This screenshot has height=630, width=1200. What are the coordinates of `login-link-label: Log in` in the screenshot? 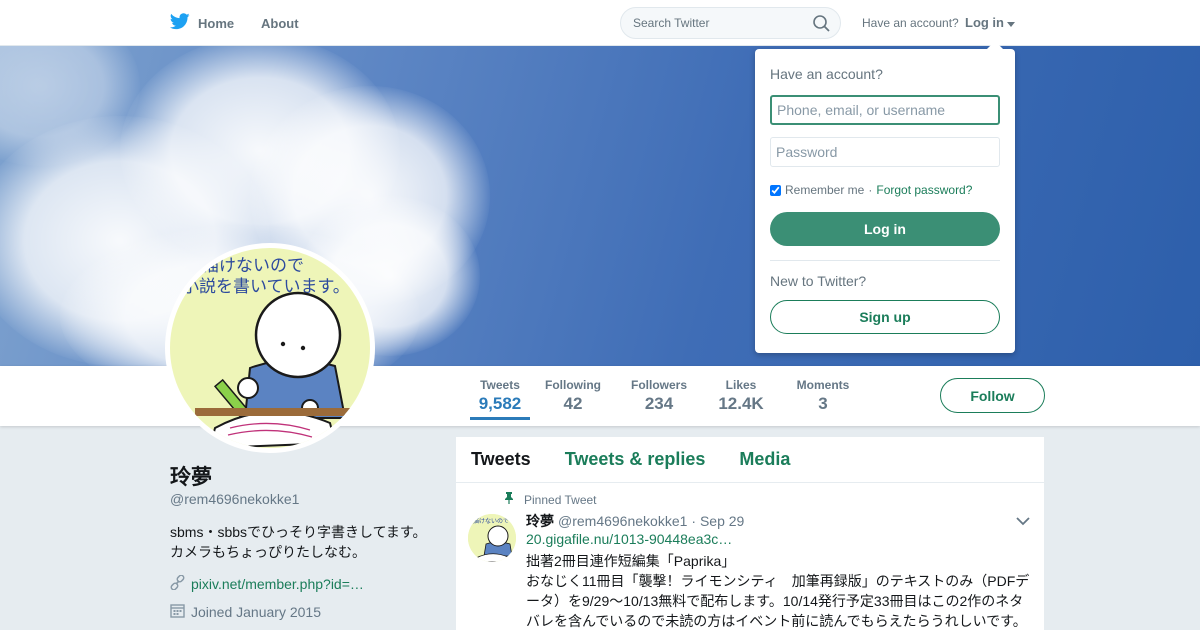 It's located at (984, 22).